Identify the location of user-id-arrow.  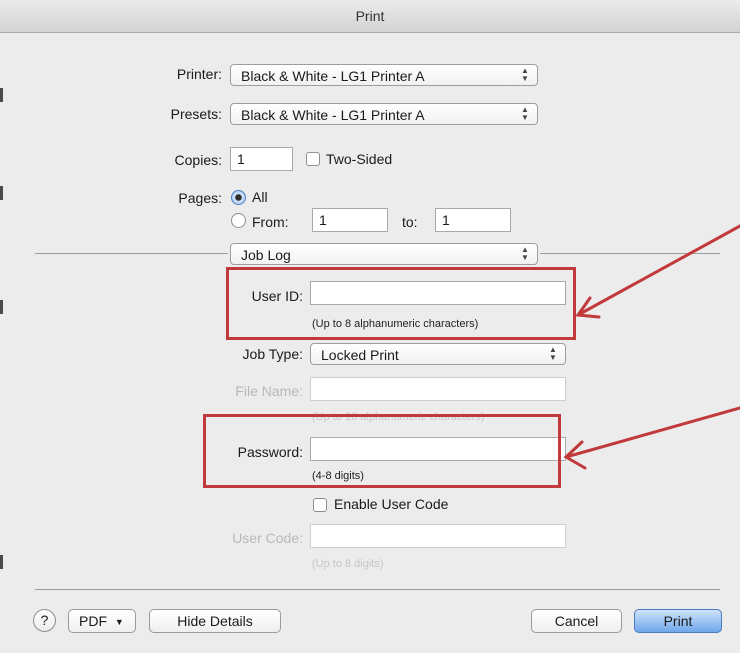
(658, 270).